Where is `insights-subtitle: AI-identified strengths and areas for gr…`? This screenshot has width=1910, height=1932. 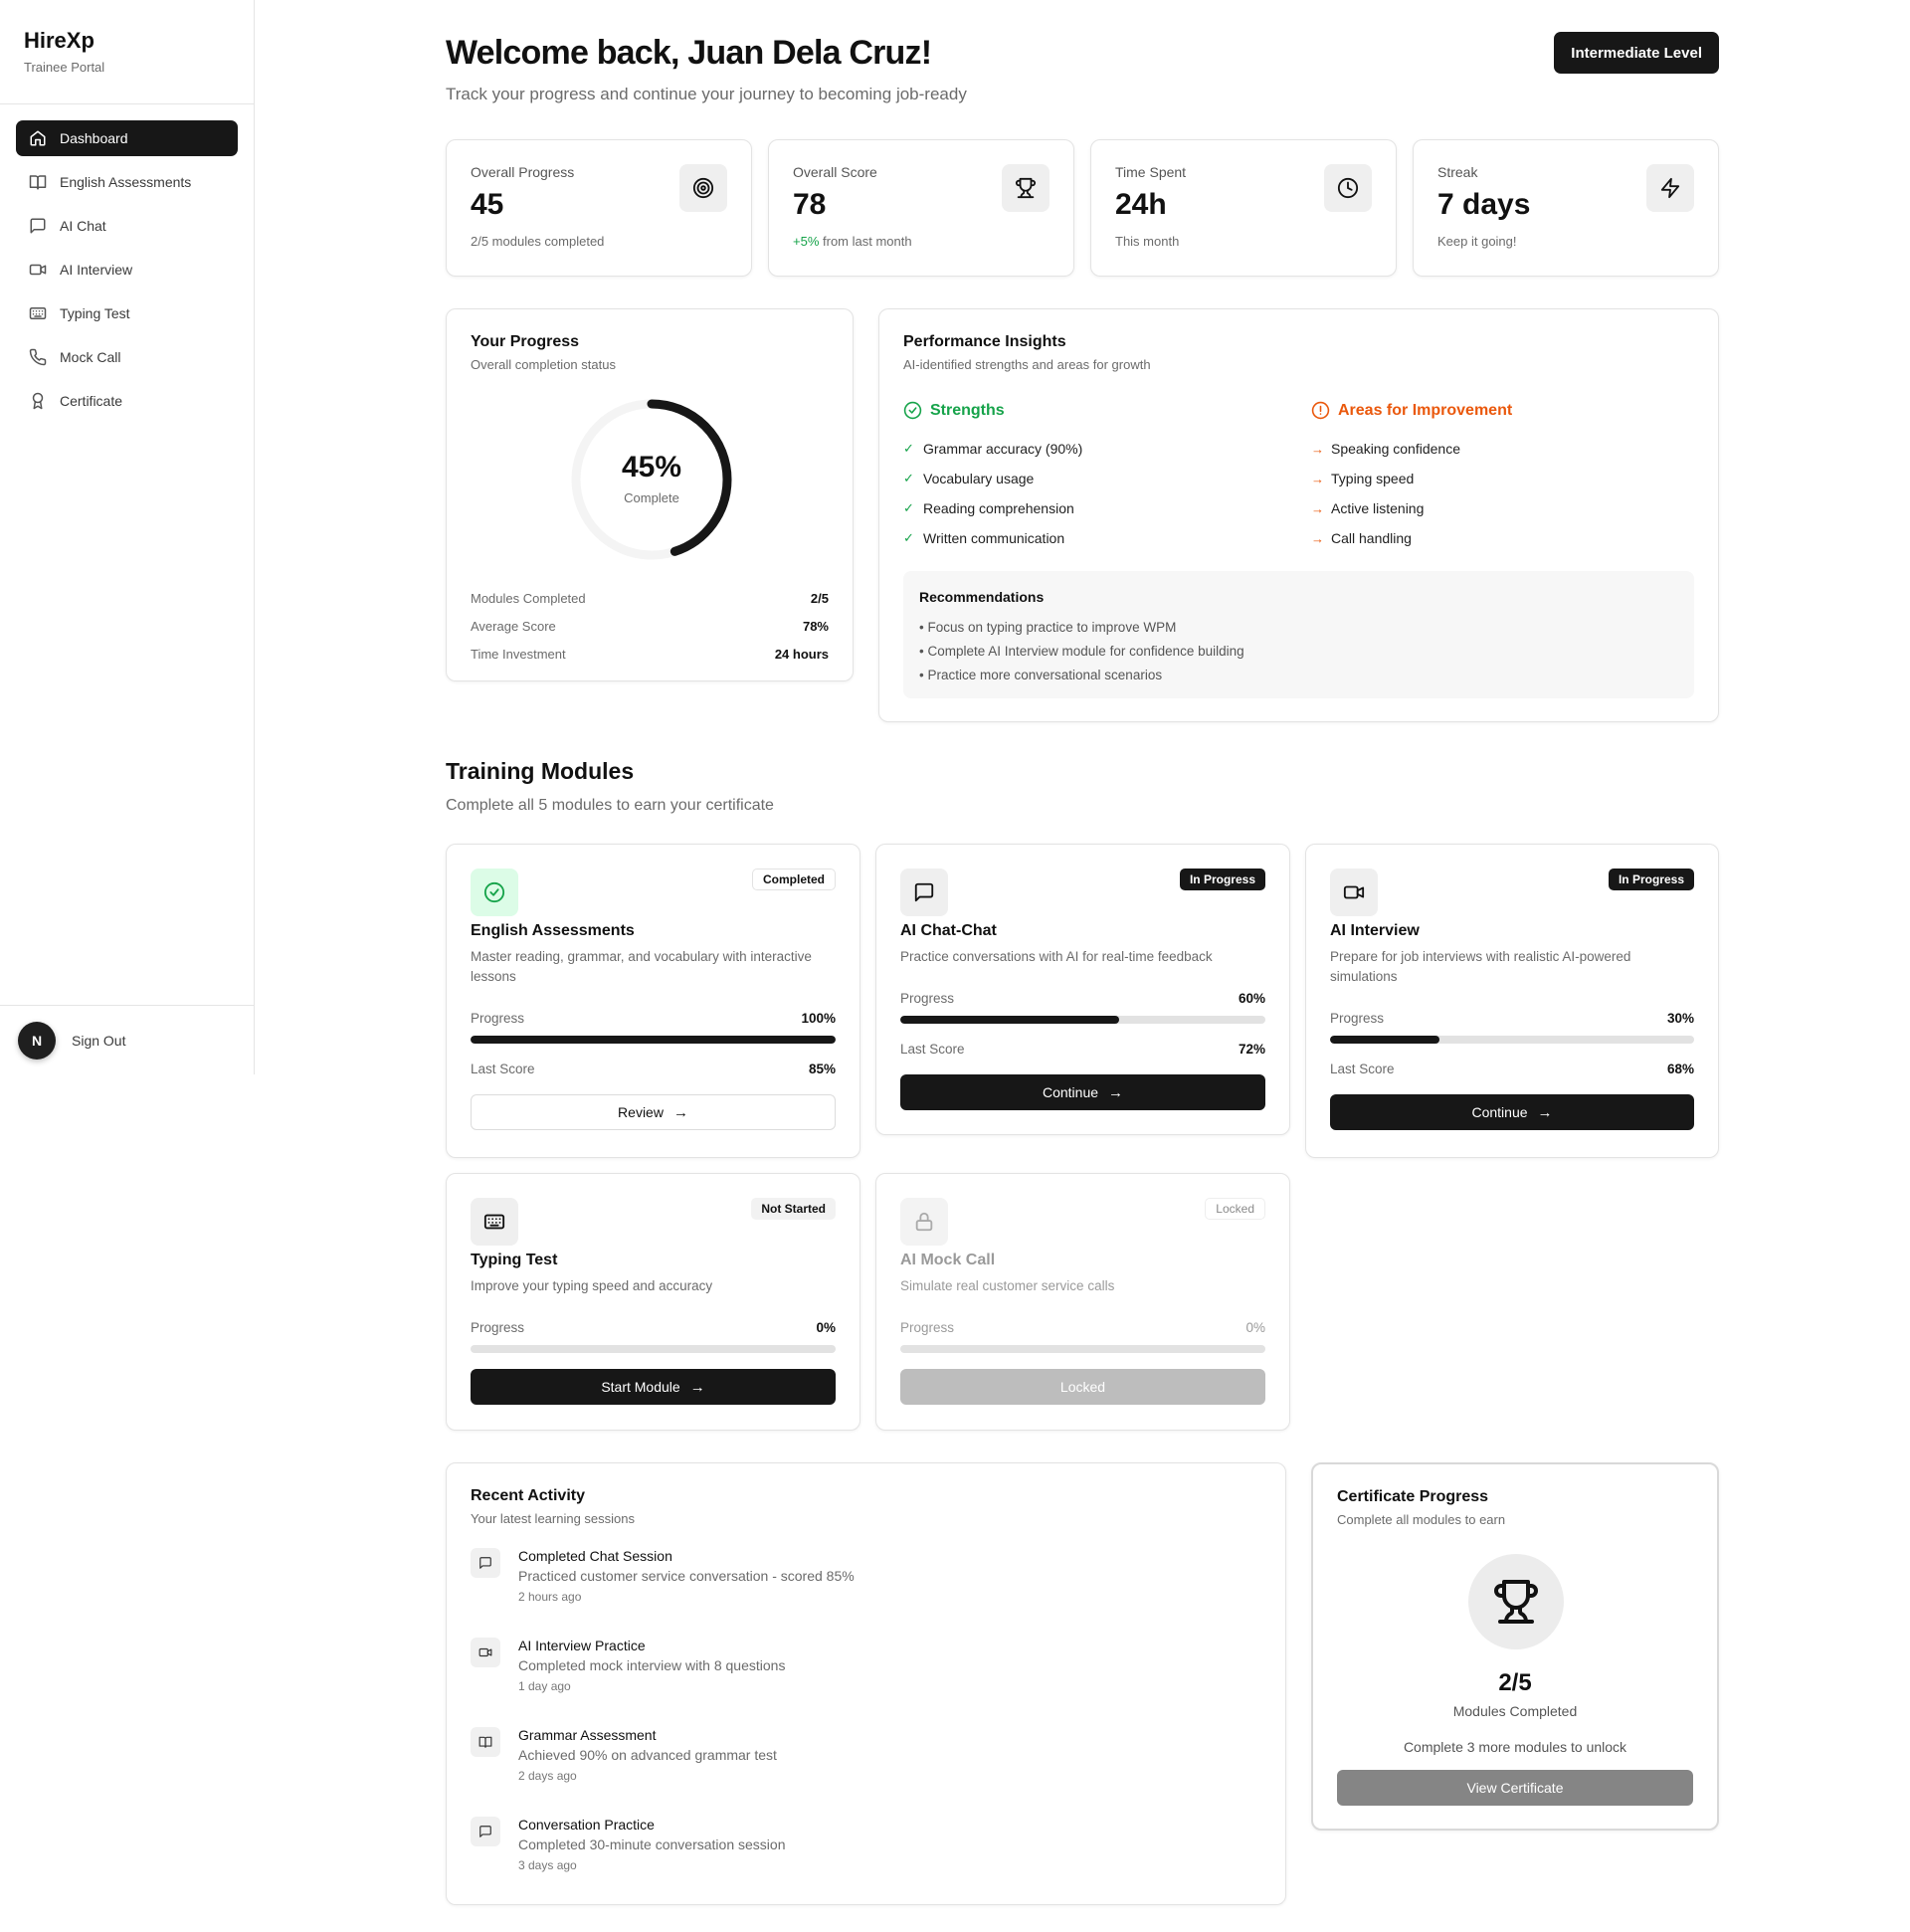
insights-subtitle: AI-identified strengths and areas for gr… is located at coordinates (1027, 364).